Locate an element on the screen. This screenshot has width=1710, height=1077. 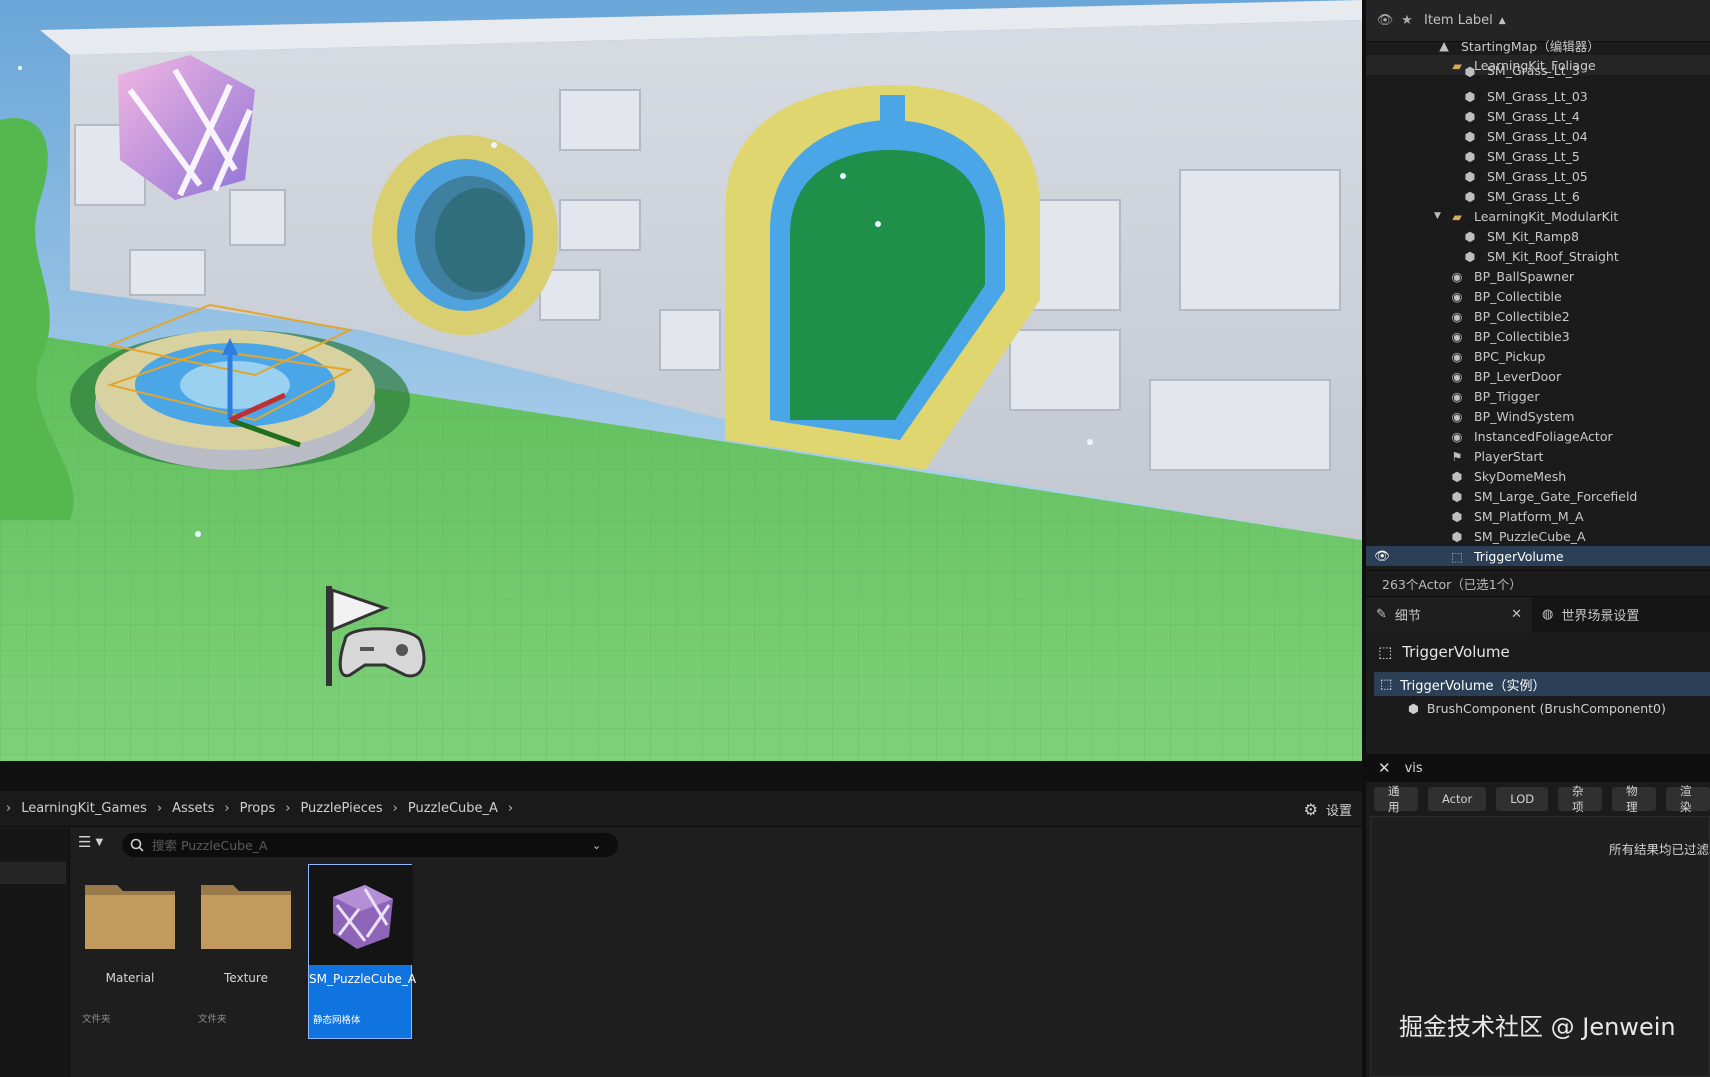
outliner-row: ⬢ SM_Grass_Lt_04 is located at coordinates (1538, 136).